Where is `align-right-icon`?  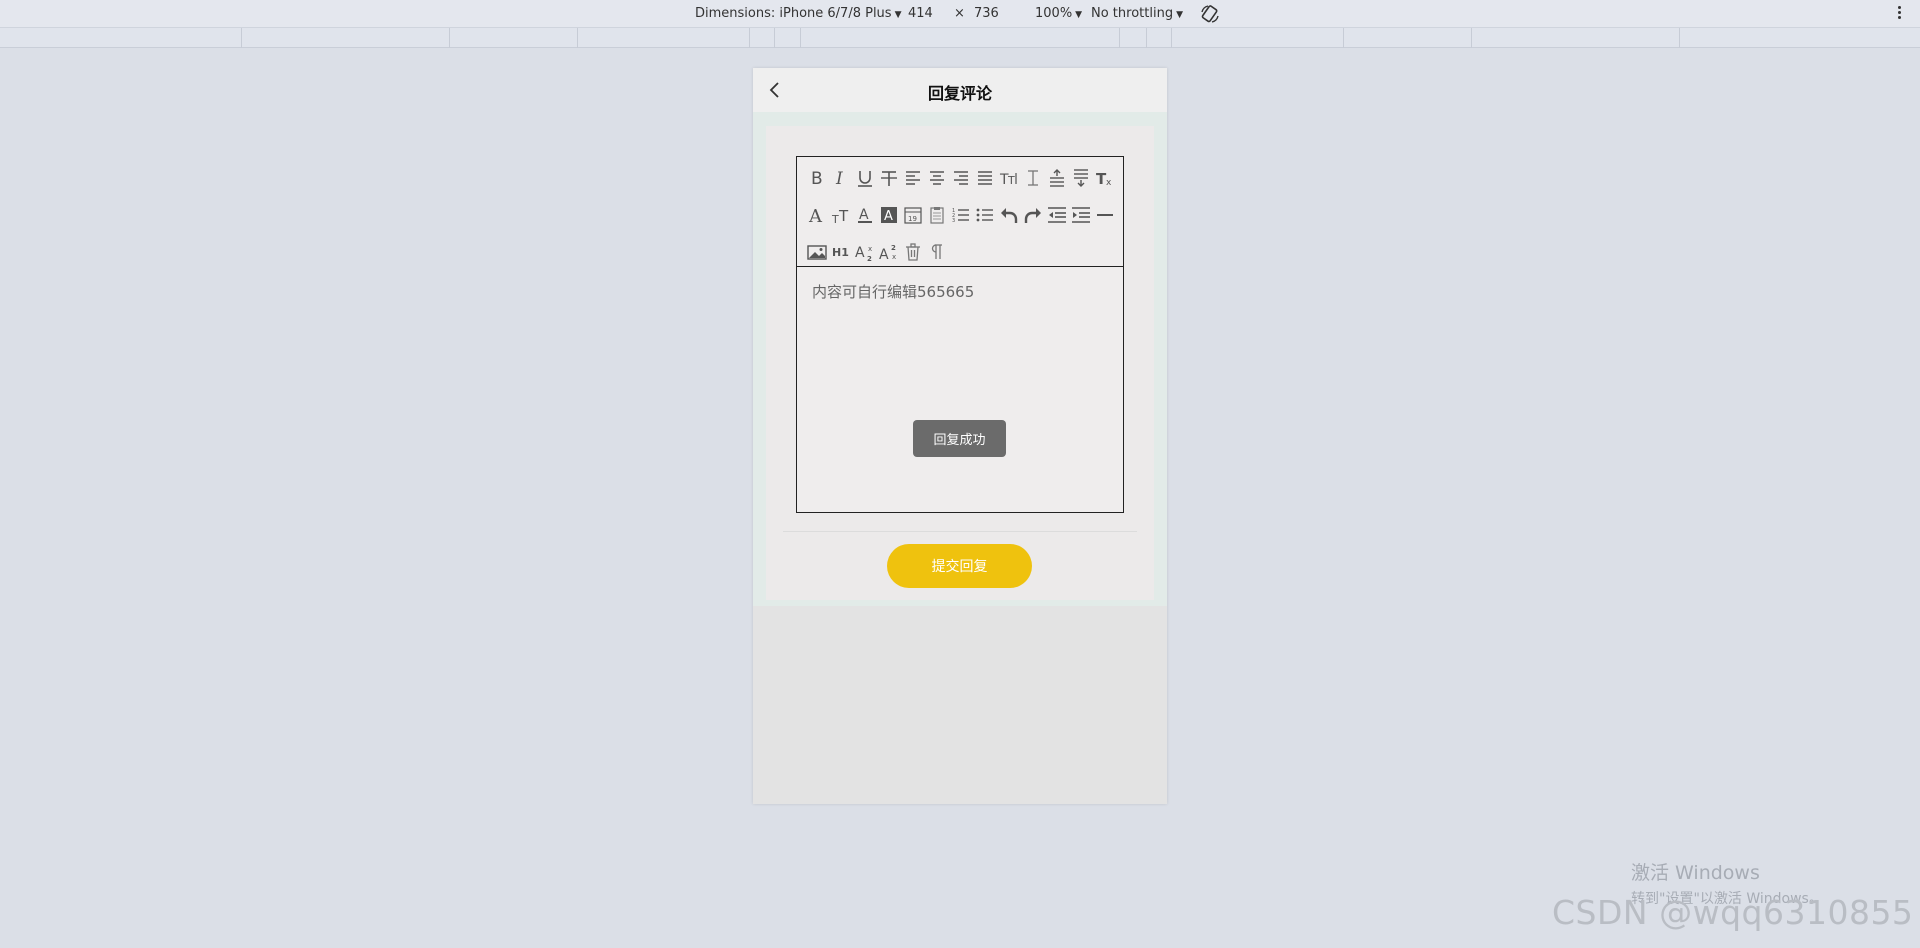 align-right-icon is located at coordinates (961, 178).